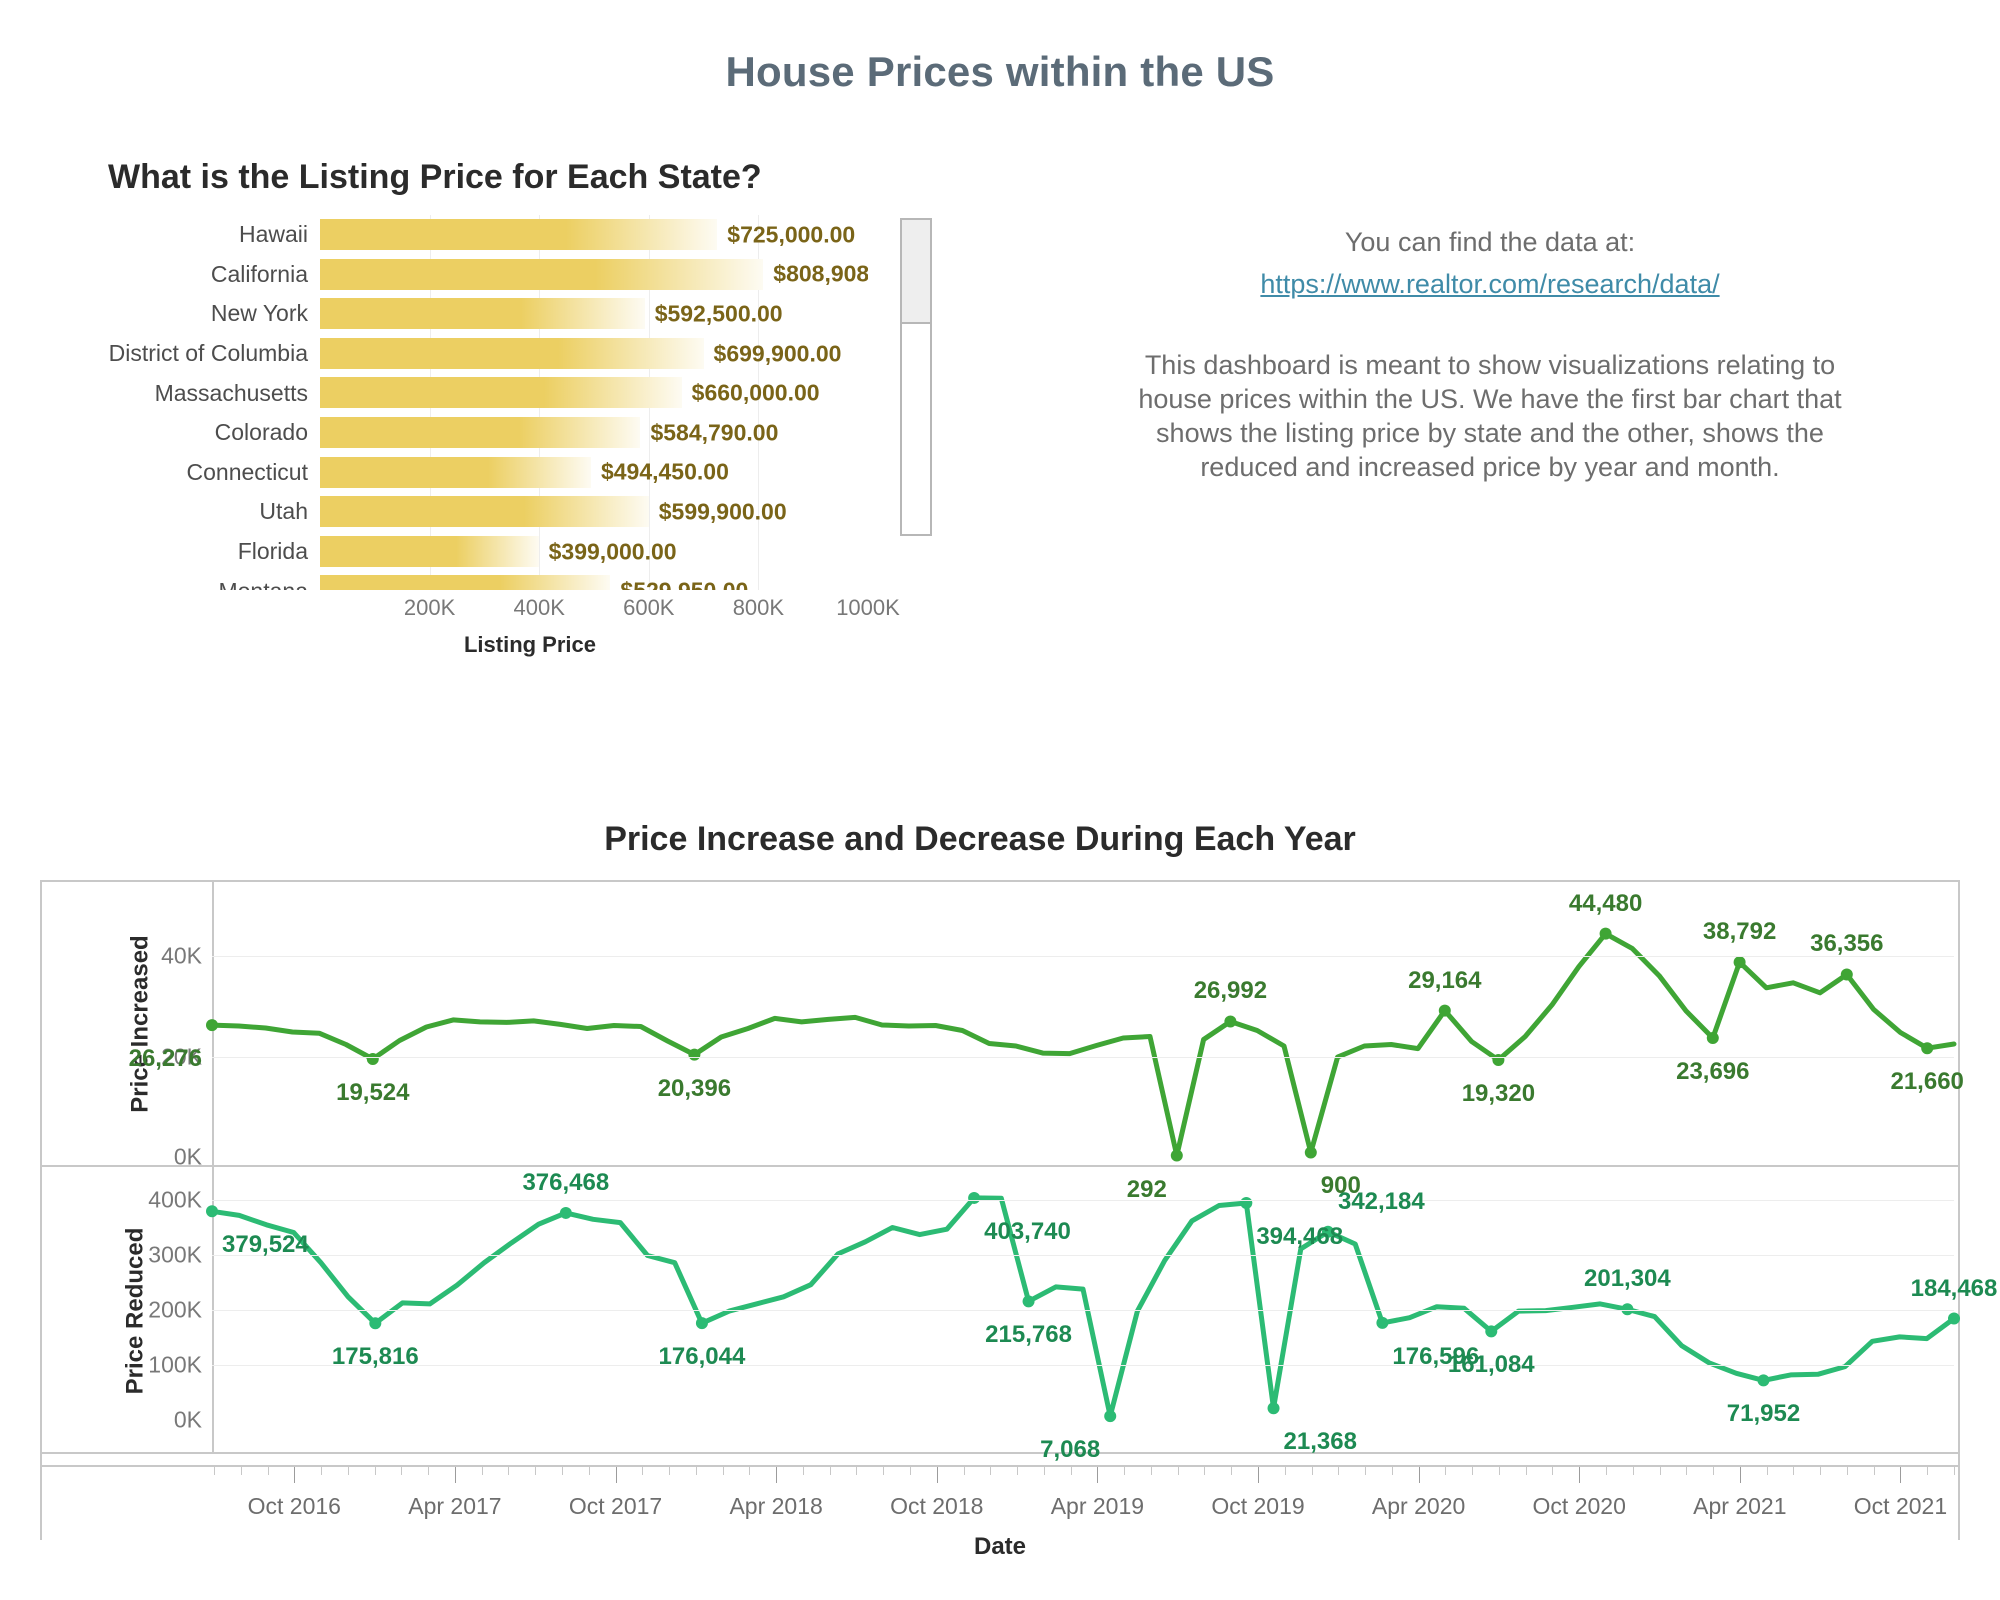 This screenshot has width=2000, height=1600. What do you see at coordinates (181, 955) in the screenshot?
I see `y-axis-tick-label: 40K` at bounding box center [181, 955].